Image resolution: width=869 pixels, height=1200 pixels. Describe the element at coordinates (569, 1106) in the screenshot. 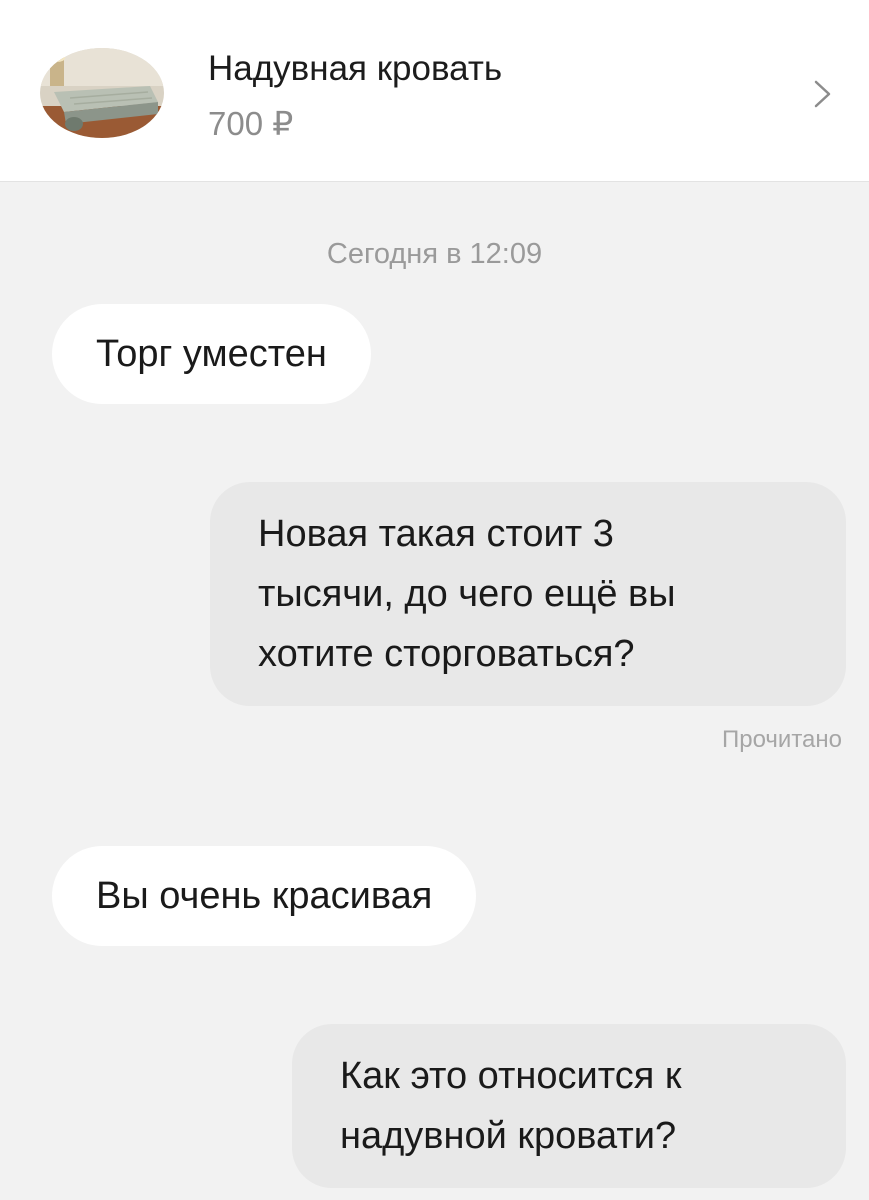

I see `message-outgoing: Как это относится к надувной кровати?` at that location.